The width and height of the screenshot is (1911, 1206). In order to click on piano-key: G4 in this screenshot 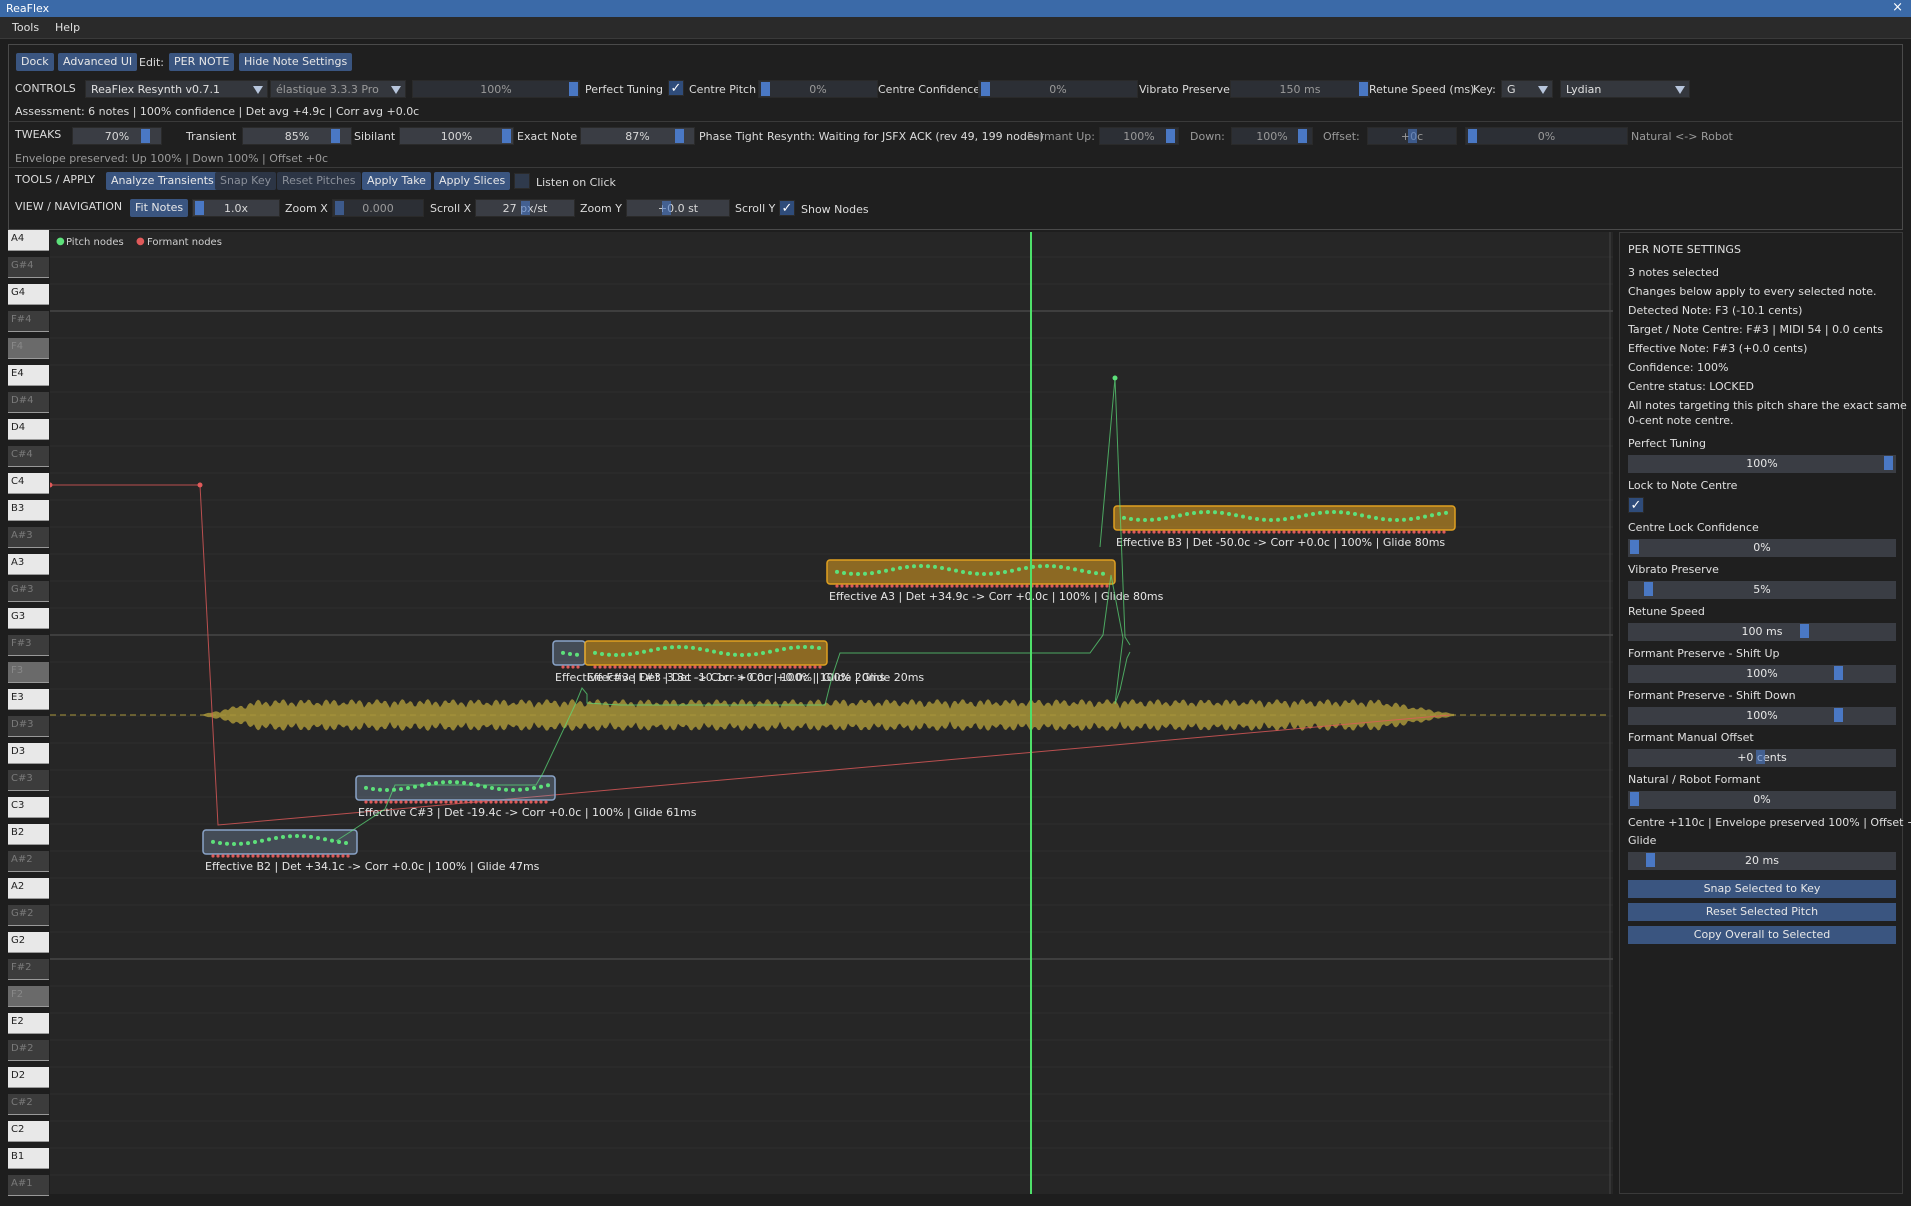, I will do `click(28, 294)`.